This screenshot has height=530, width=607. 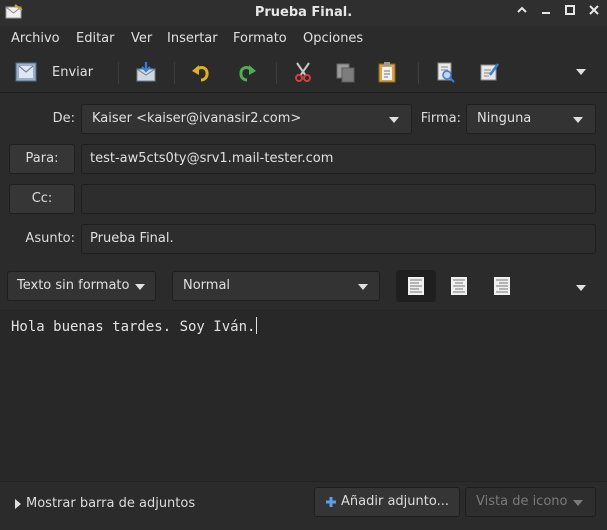 I want to click on attachment-view-select: Vista de icono, so click(x=530, y=502).